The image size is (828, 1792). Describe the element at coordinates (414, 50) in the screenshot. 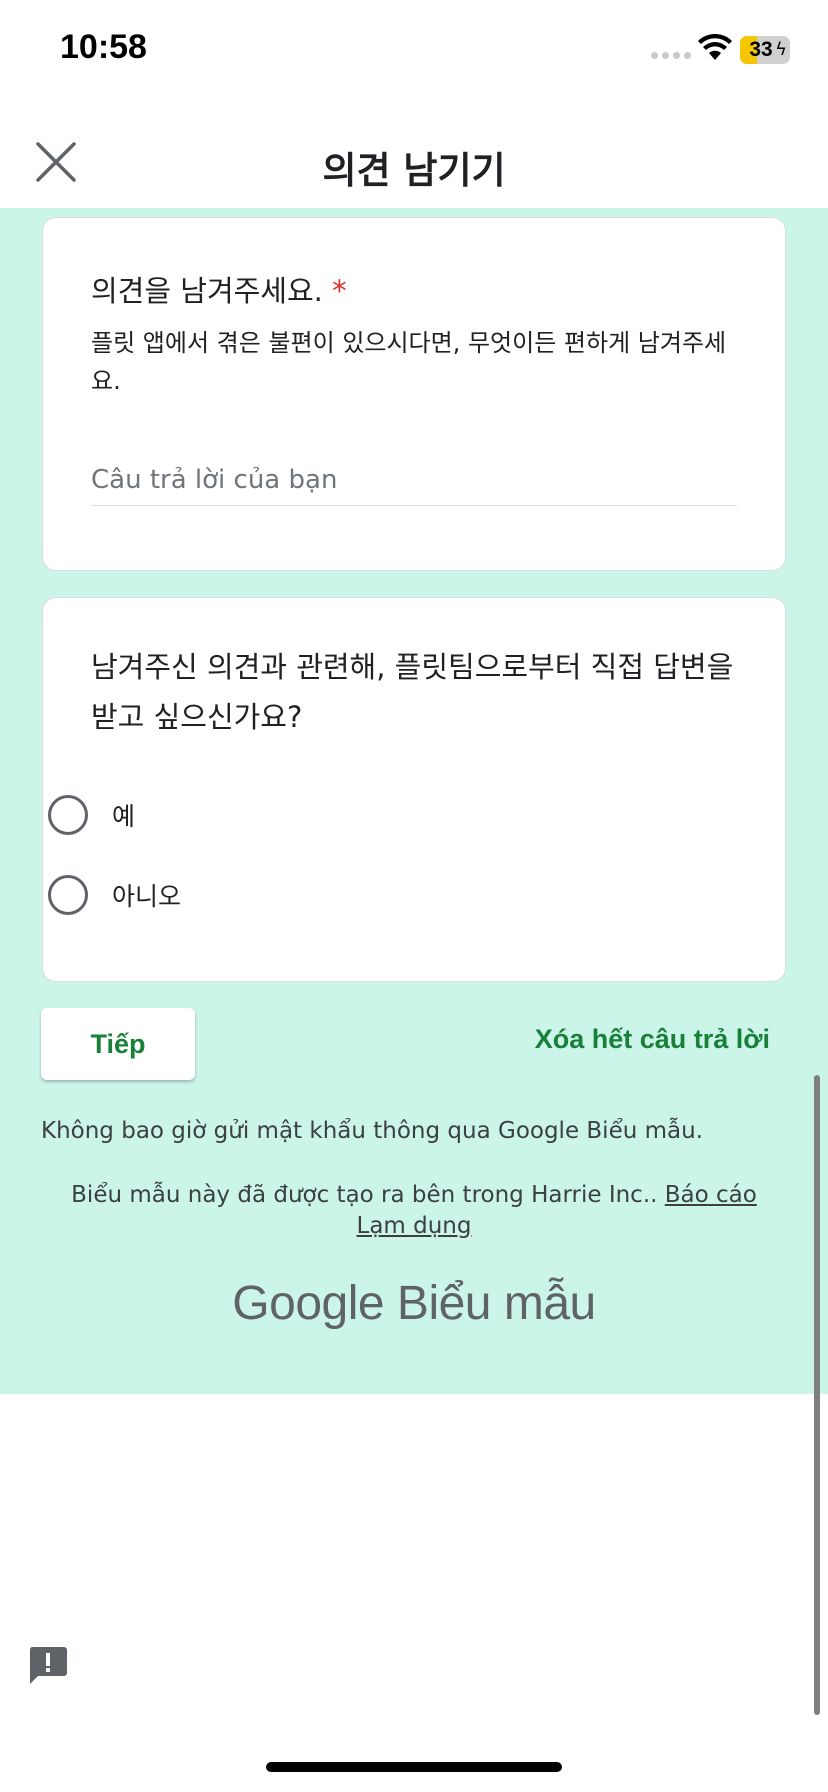

I see `status-bar: 10:58 33 ϟ` at that location.